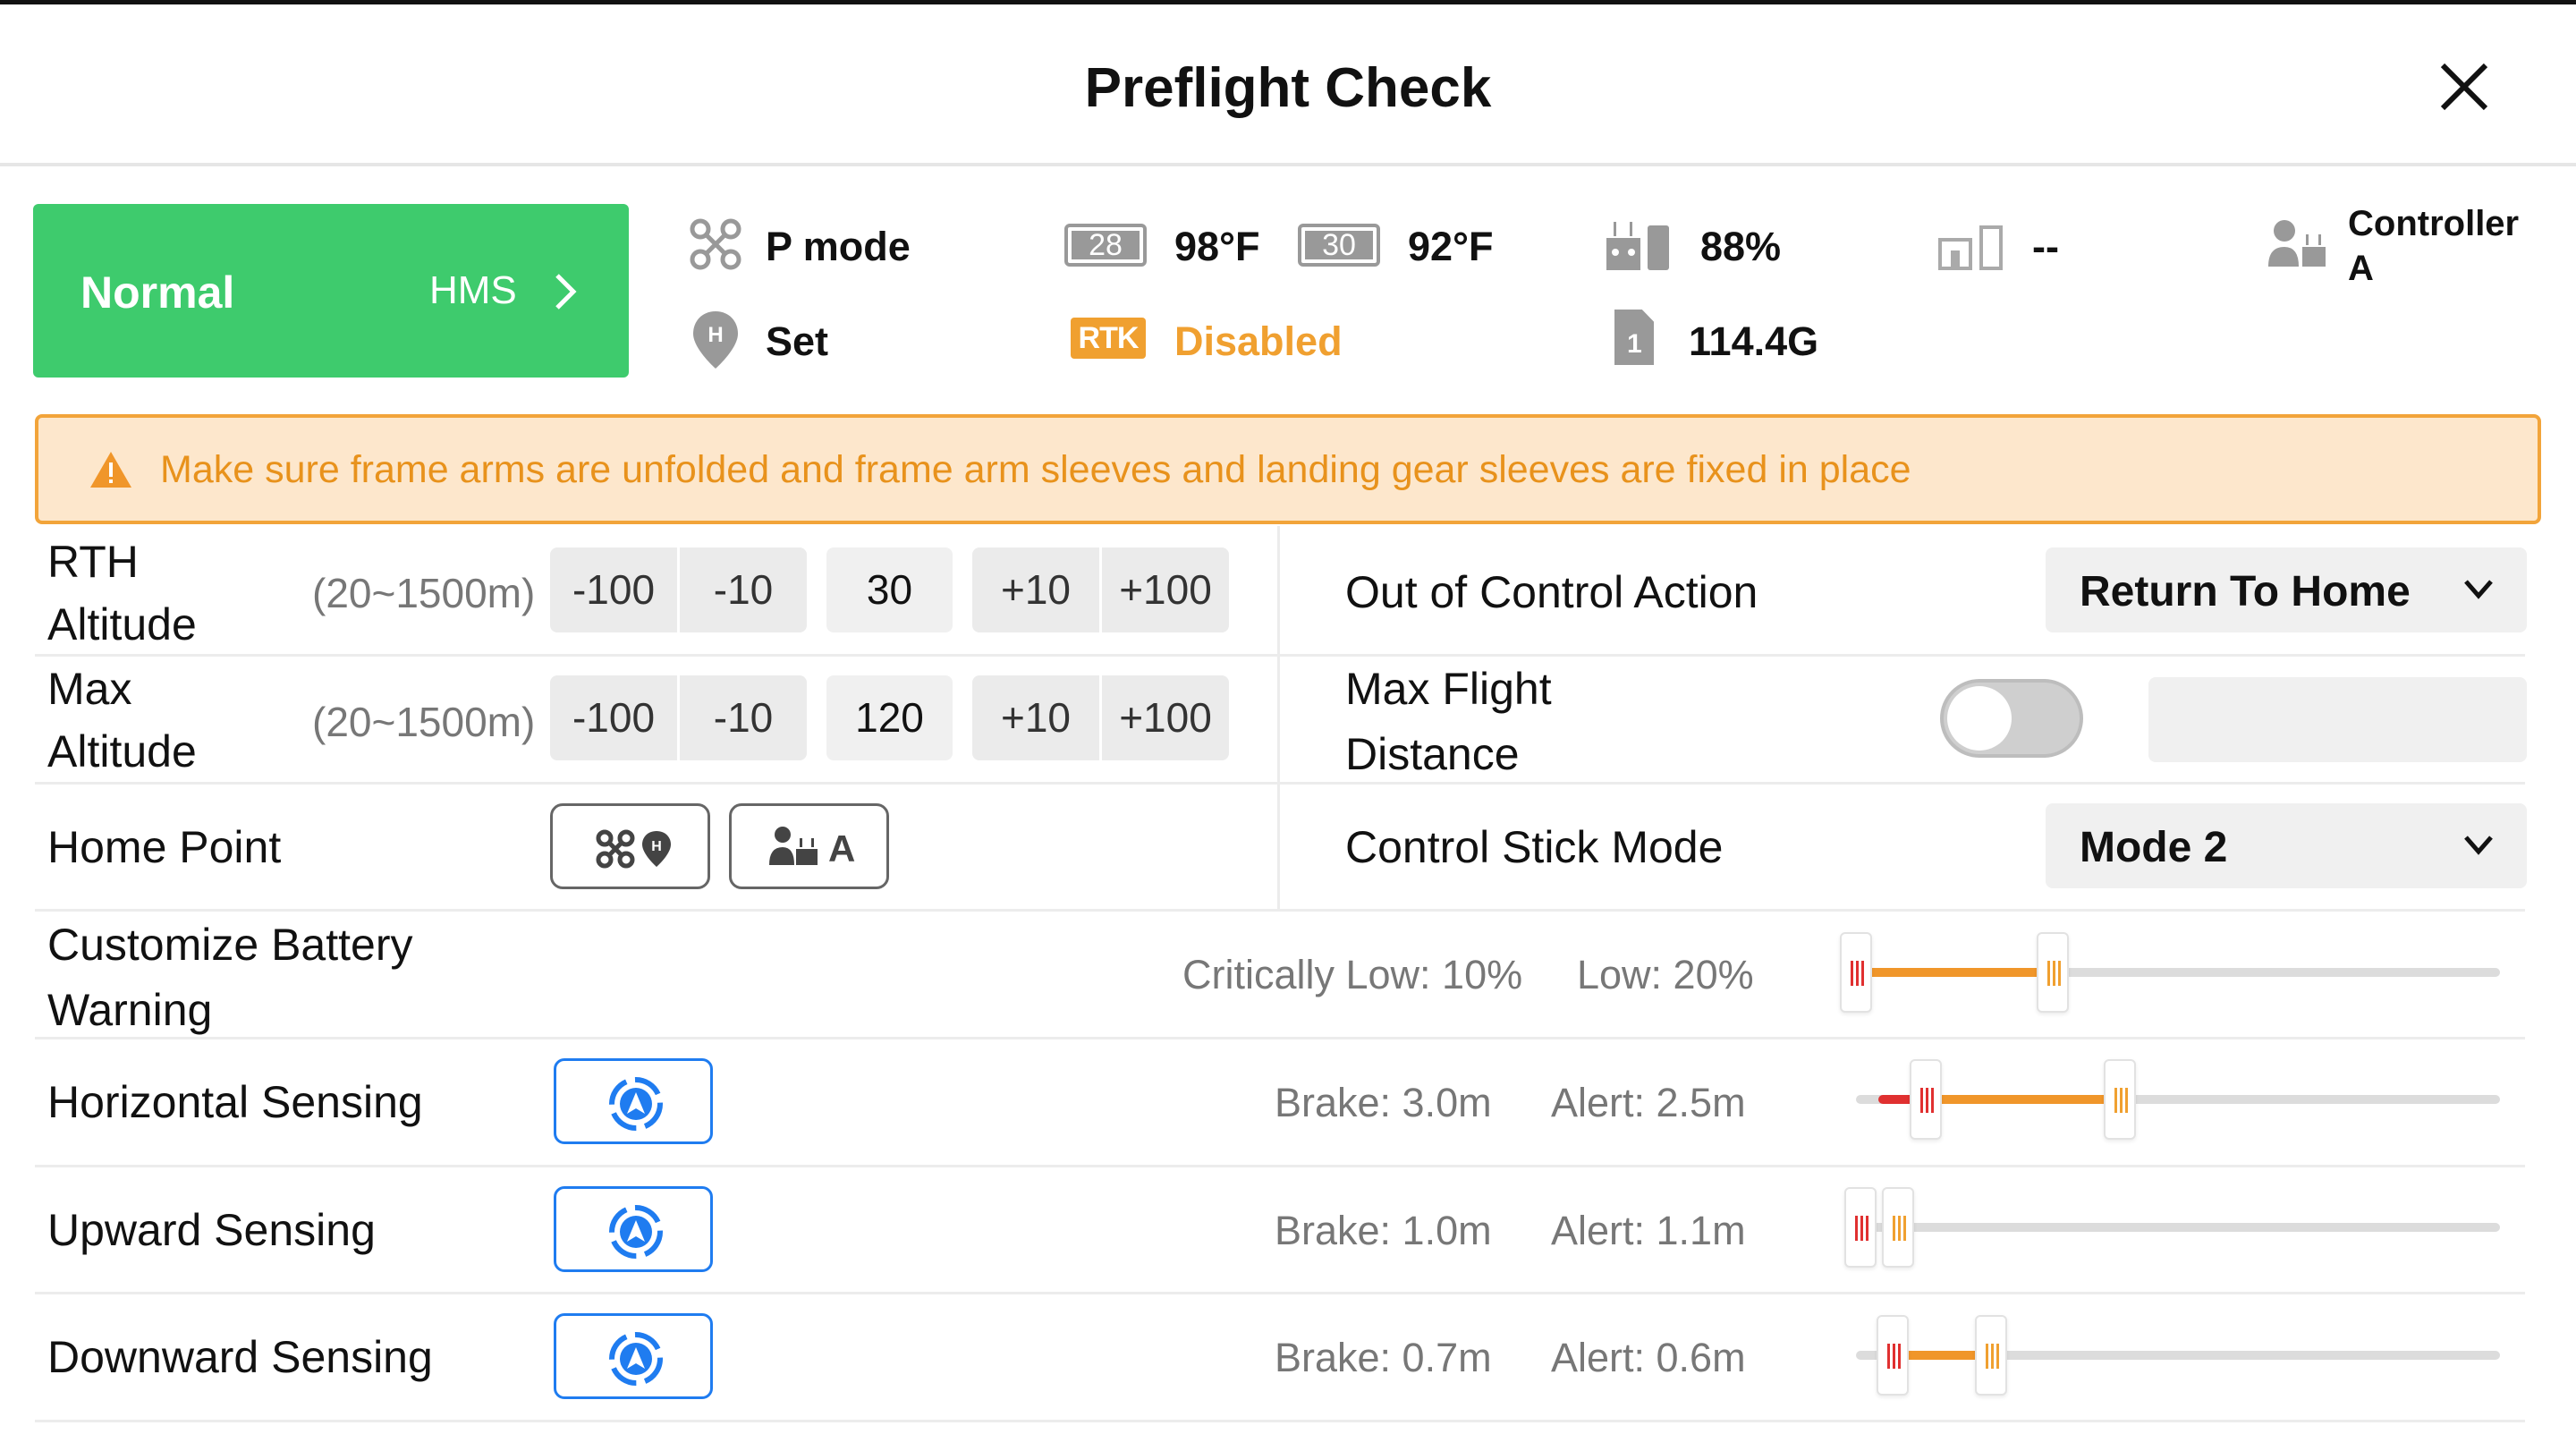  Describe the element at coordinates (1035, 589) in the screenshot. I see `rth-plus-10-button: +10` at that location.